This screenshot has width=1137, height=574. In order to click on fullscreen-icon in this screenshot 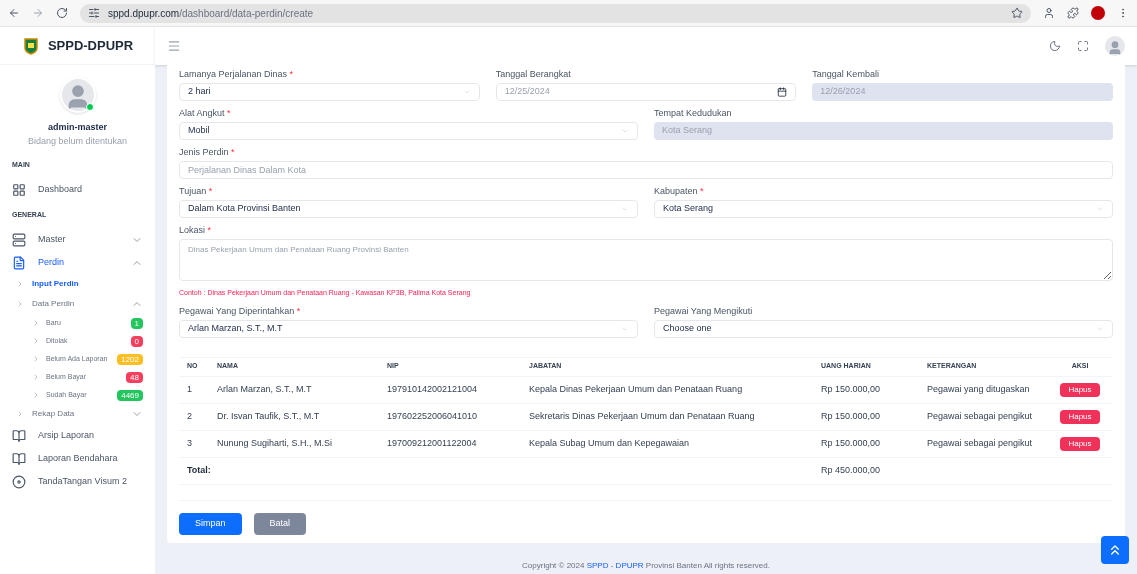, I will do `click(1083, 46)`.